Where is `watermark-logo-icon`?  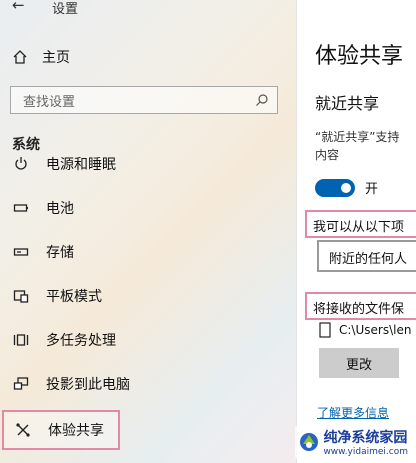
watermark-logo-icon is located at coordinates (309, 442).